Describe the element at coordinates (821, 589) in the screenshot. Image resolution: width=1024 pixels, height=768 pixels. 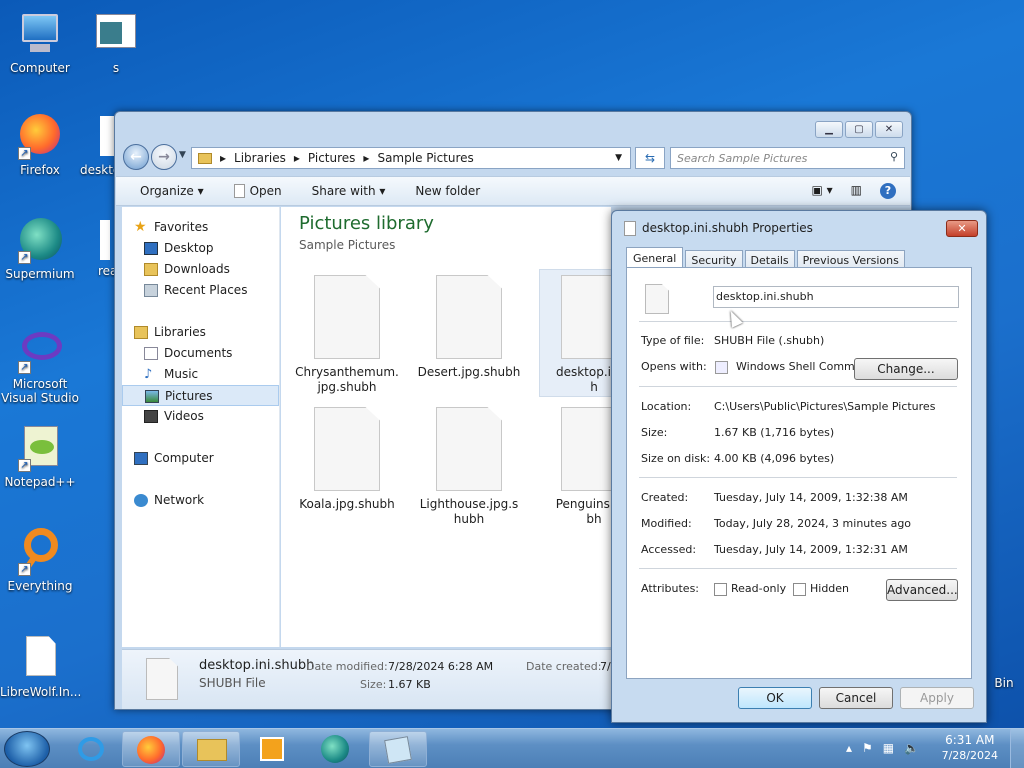
I see `hidden-checkbox: Hidden` at that location.